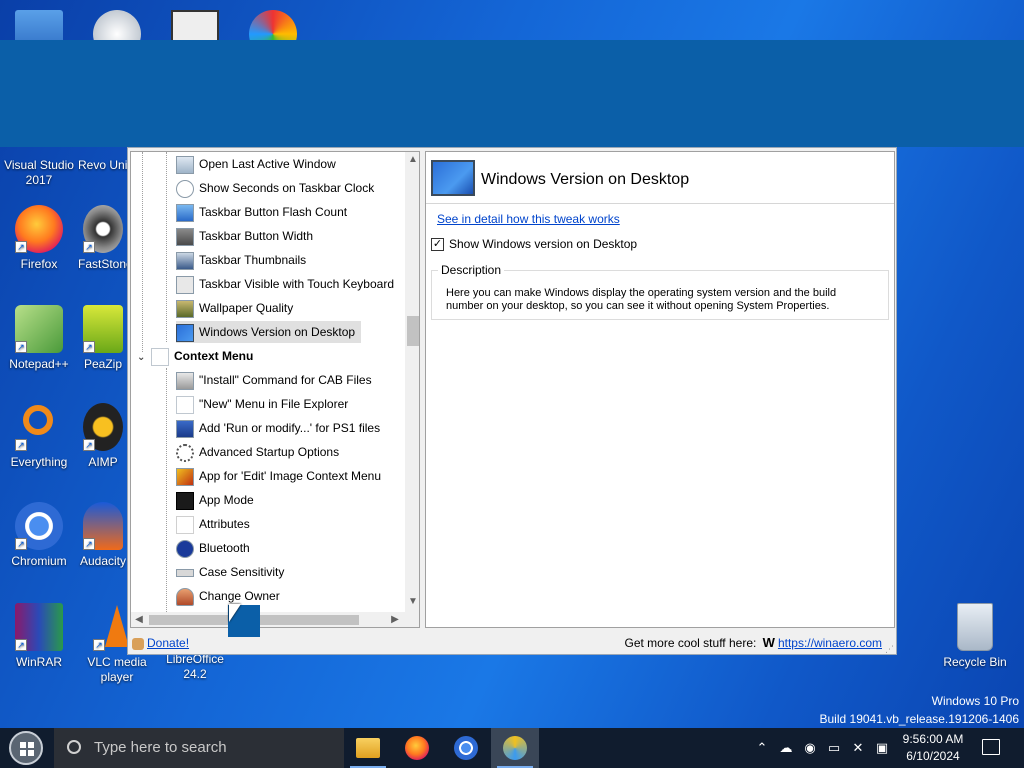 Image resolution: width=1024 pixels, height=768 pixels. I want to click on desktop-icon-visual-studio: Visual Studio 2017, so click(39, 173).